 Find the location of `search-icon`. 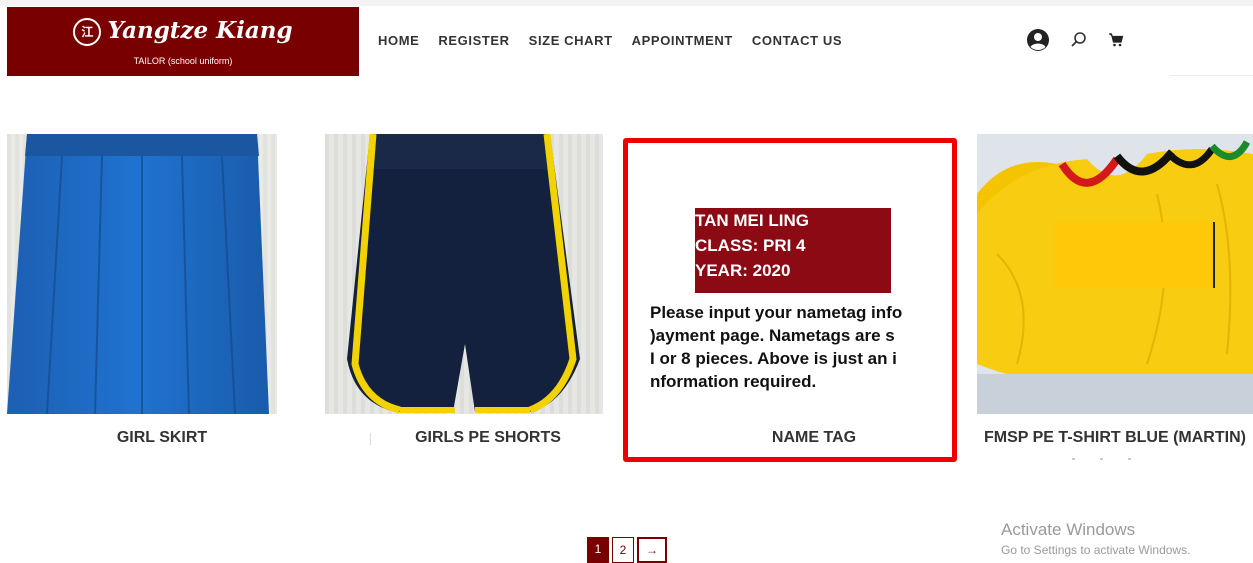

search-icon is located at coordinates (1079, 42).